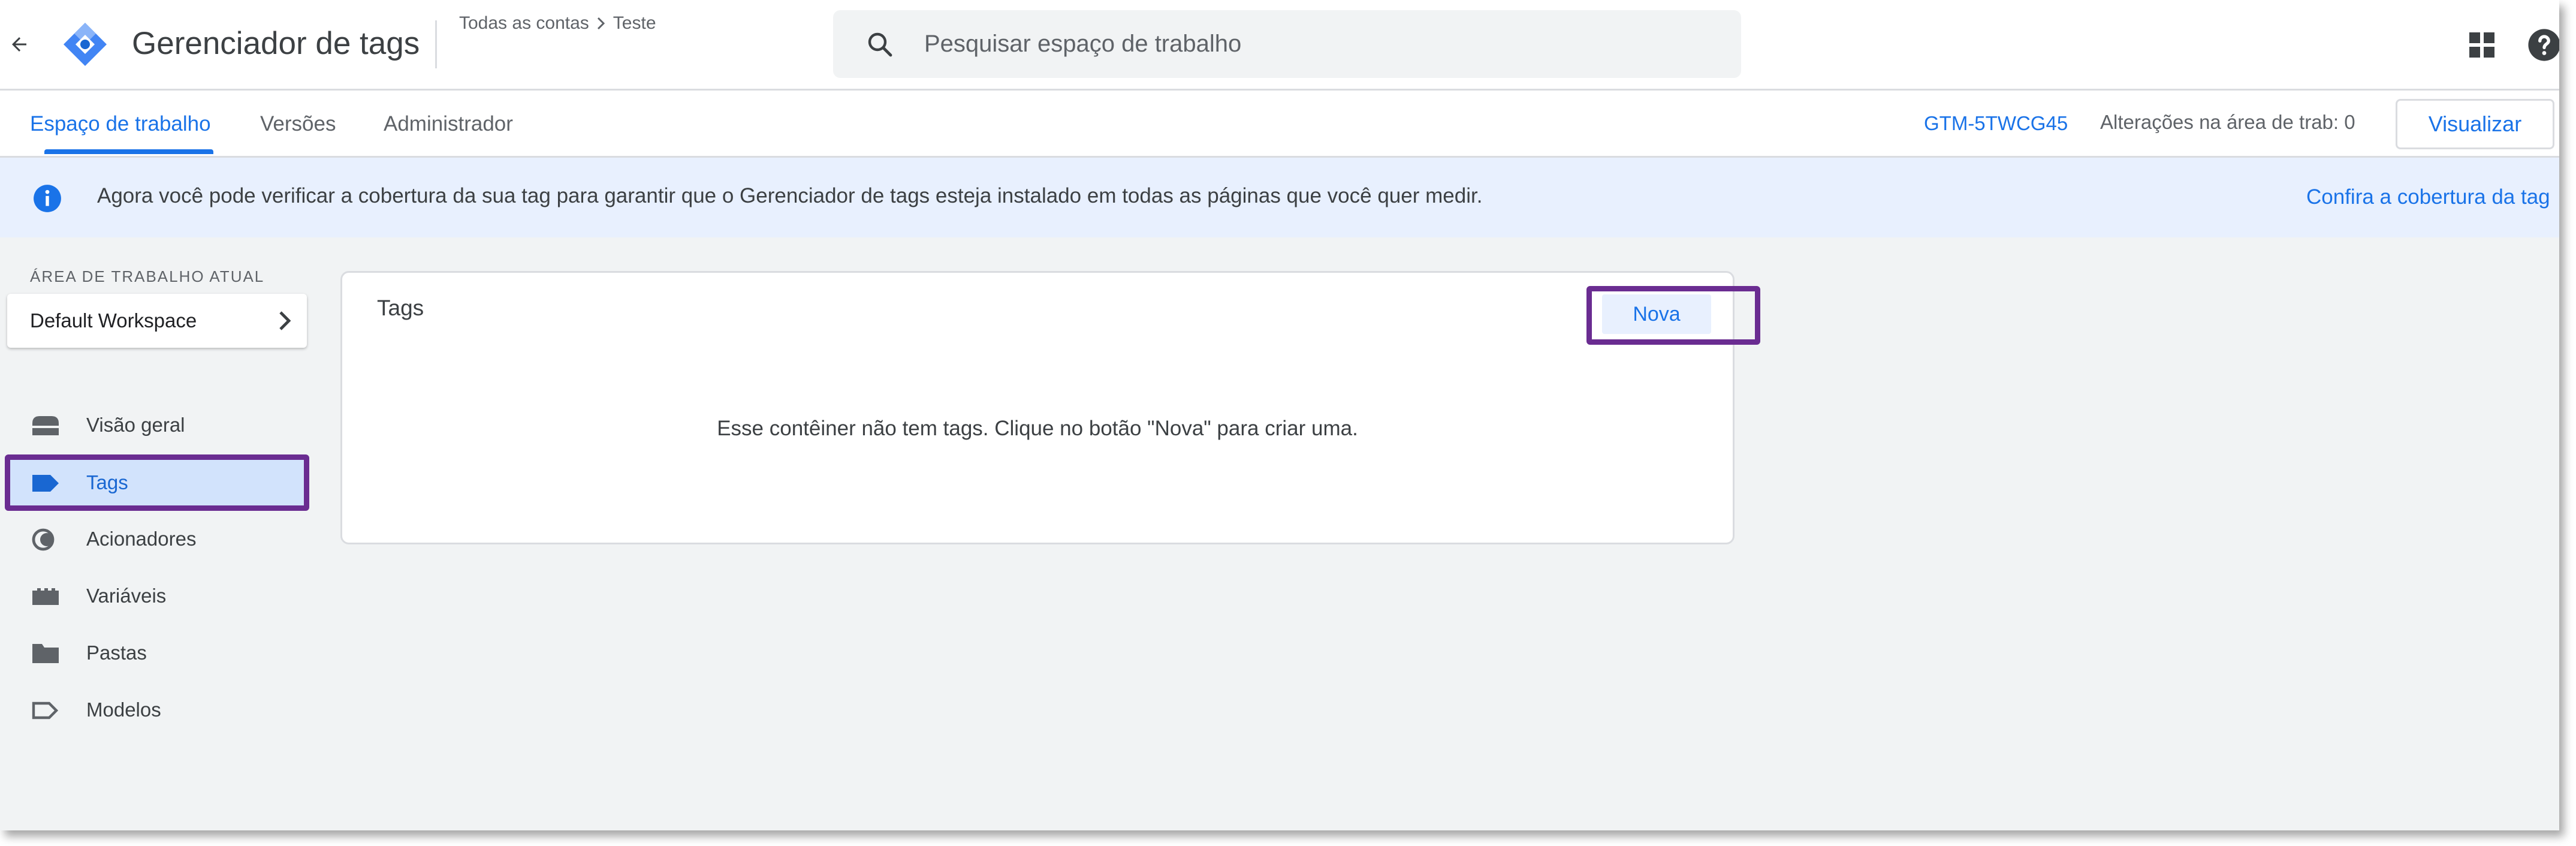  Describe the element at coordinates (47, 198) in the screenshot. I see `info-icon` at that location.